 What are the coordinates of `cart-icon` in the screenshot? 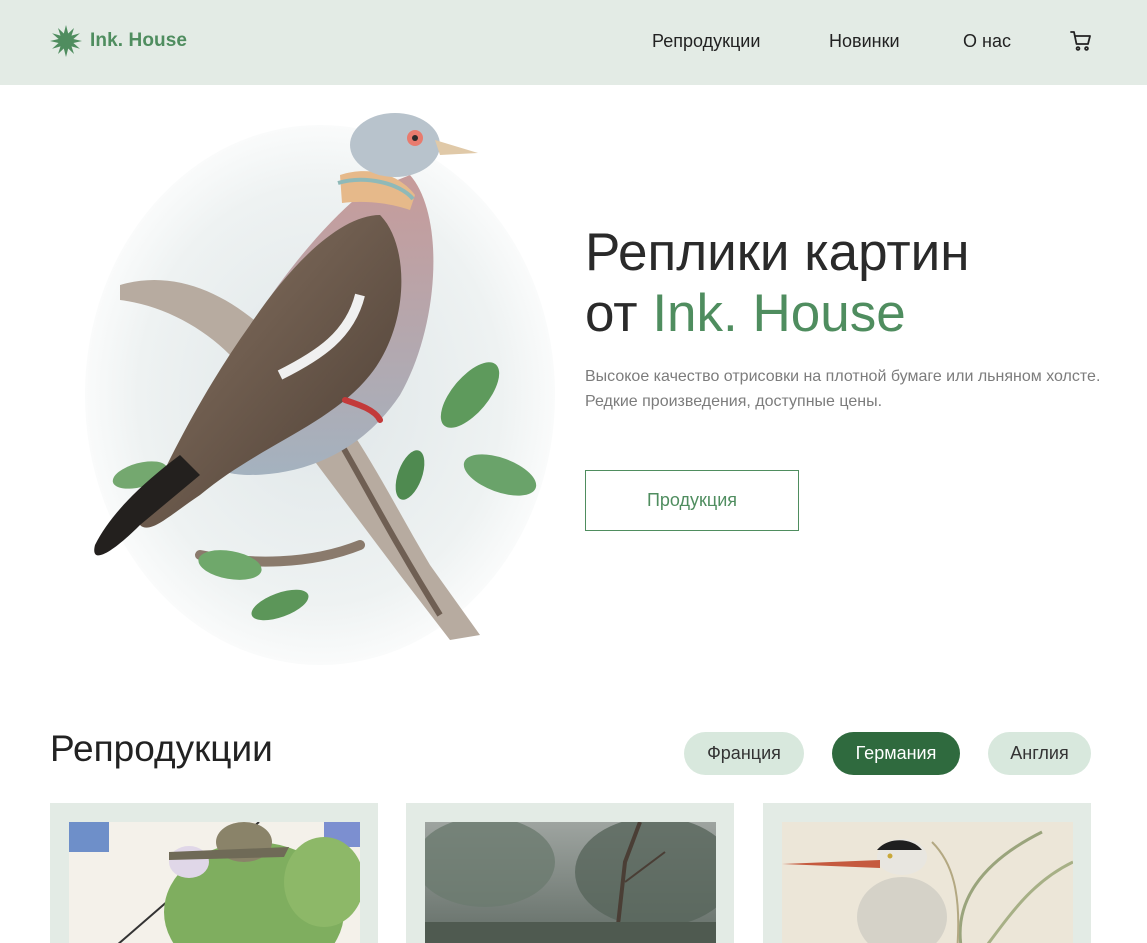 It's located at (1081, 41).